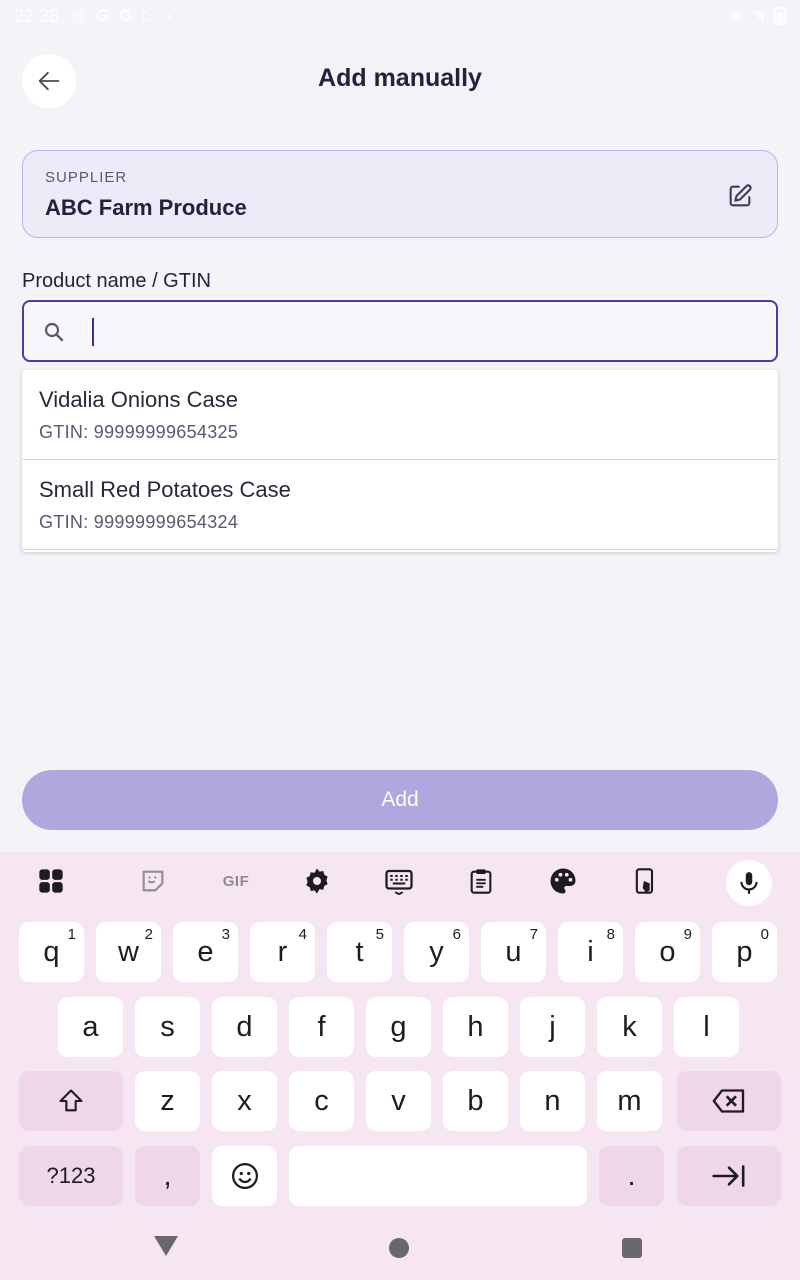  I want to click on nav-recents-icon, so click(632, 1248).